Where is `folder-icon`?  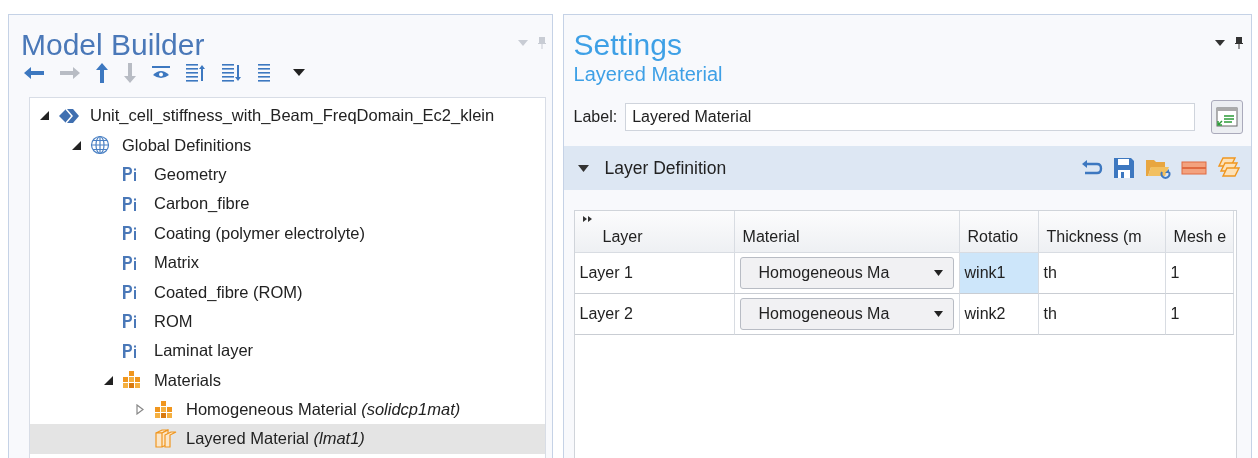 folder-icon is located at coordinates (1158, 168).